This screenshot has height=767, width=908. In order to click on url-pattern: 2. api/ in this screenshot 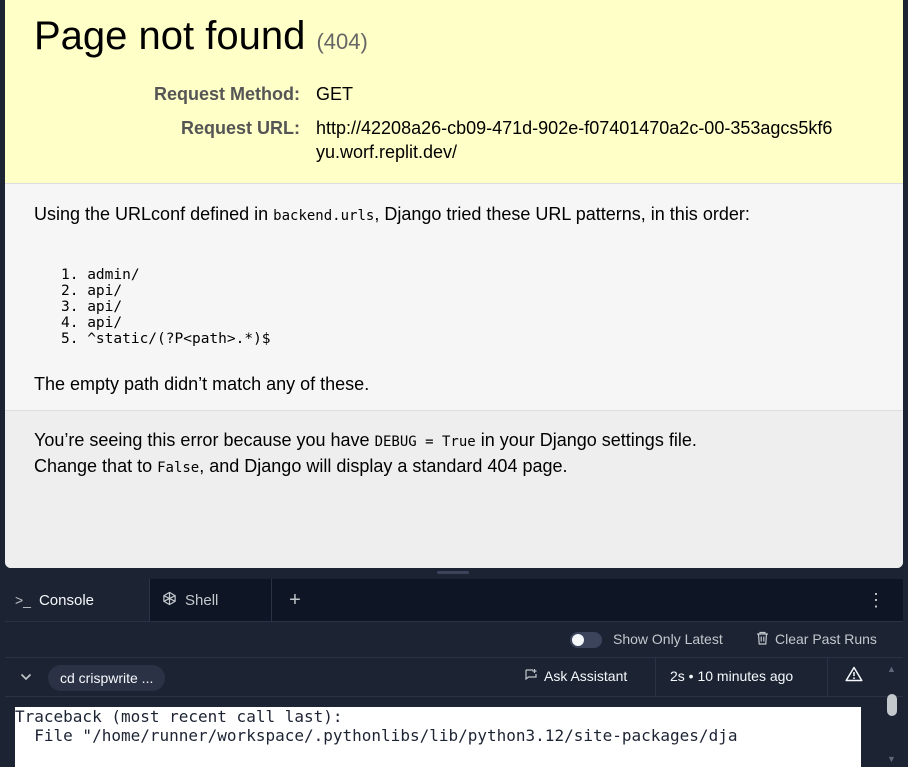, I will do `click(92, 291)`.